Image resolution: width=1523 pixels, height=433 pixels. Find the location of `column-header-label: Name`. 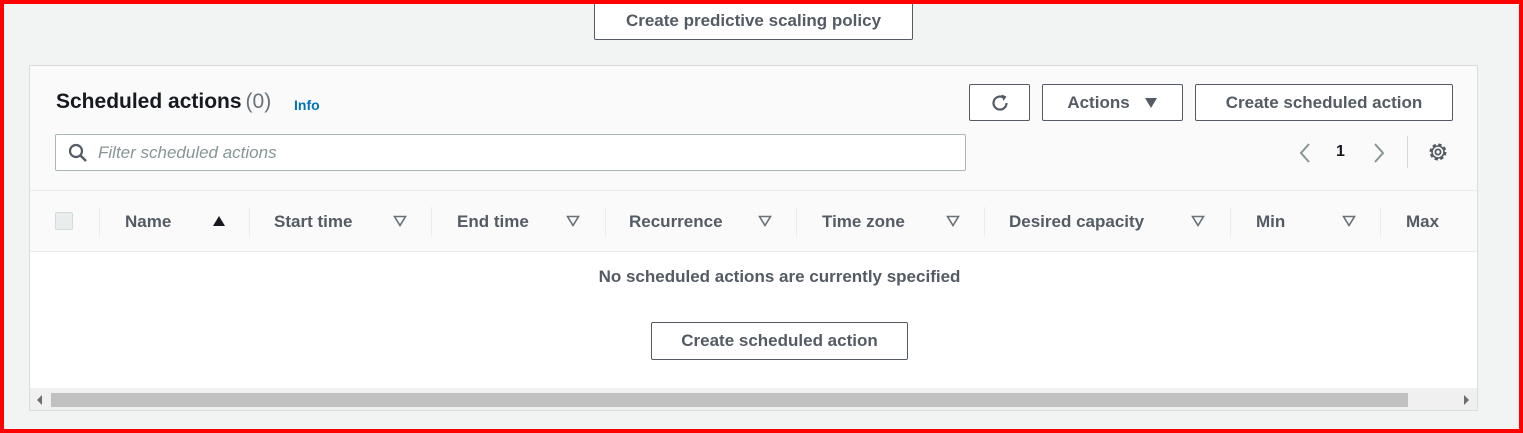

column-header-label: Name is located at coordinates (148, 221).